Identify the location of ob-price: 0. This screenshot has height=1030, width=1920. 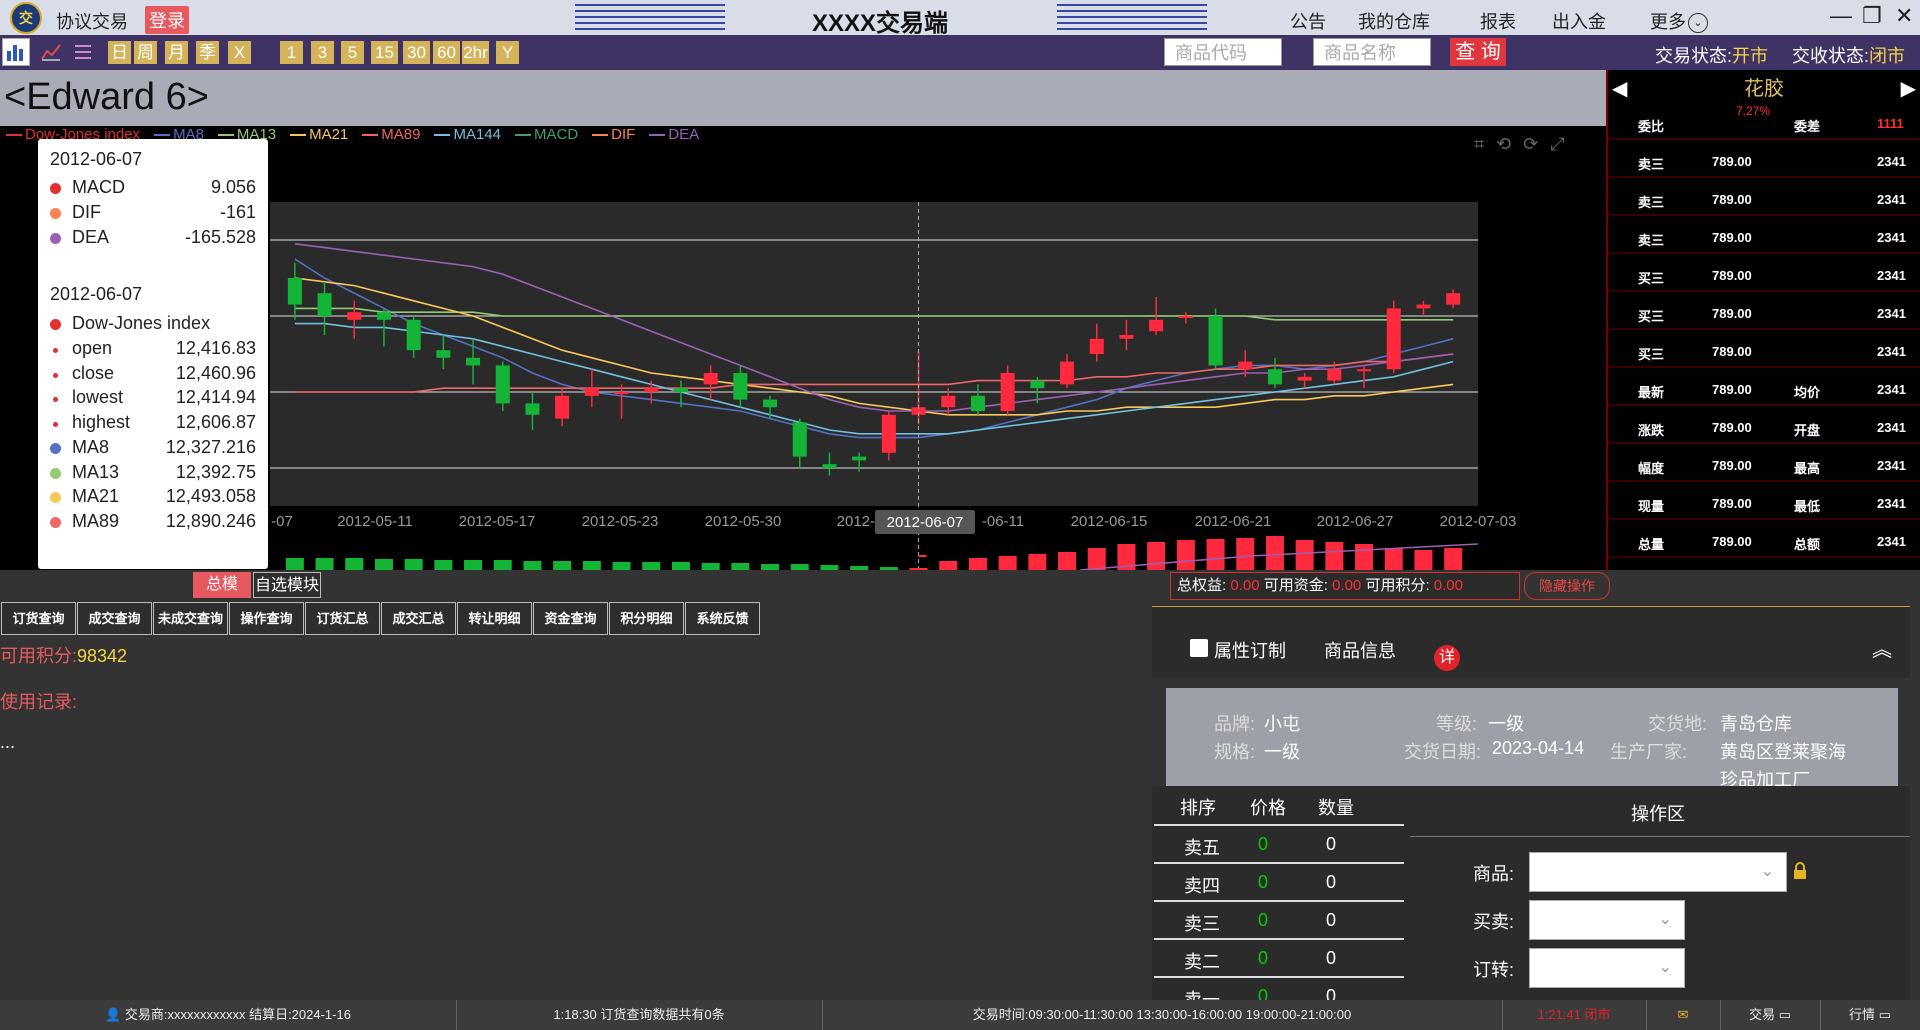
(1263, 958).